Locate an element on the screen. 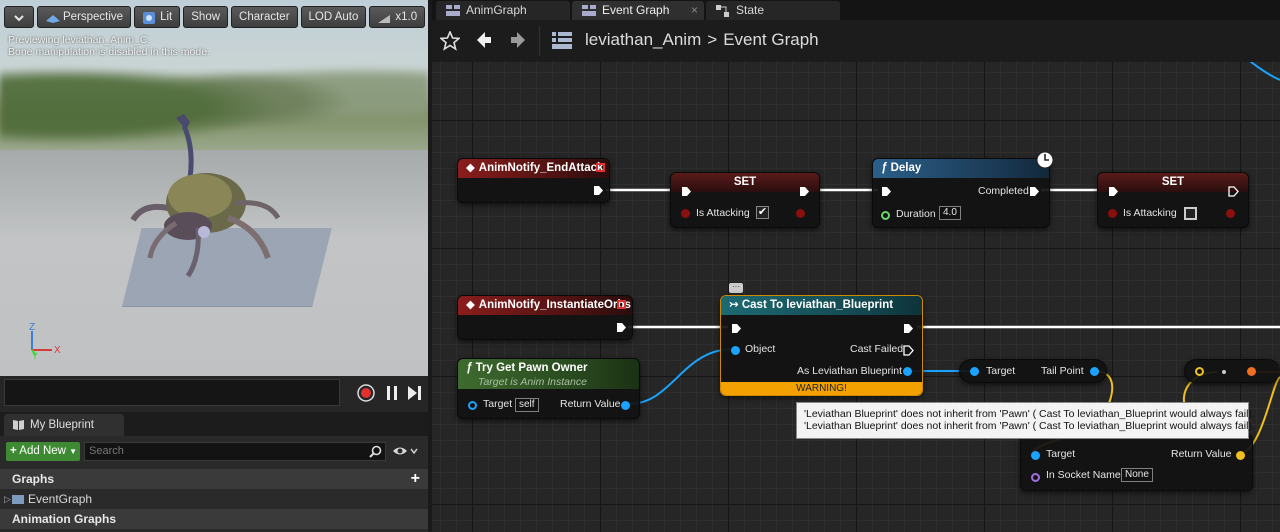  node-animnotify-instantiateorbs: ◆ AnimNotify_InstantiateOrbs is located at coordinates (545, 317).